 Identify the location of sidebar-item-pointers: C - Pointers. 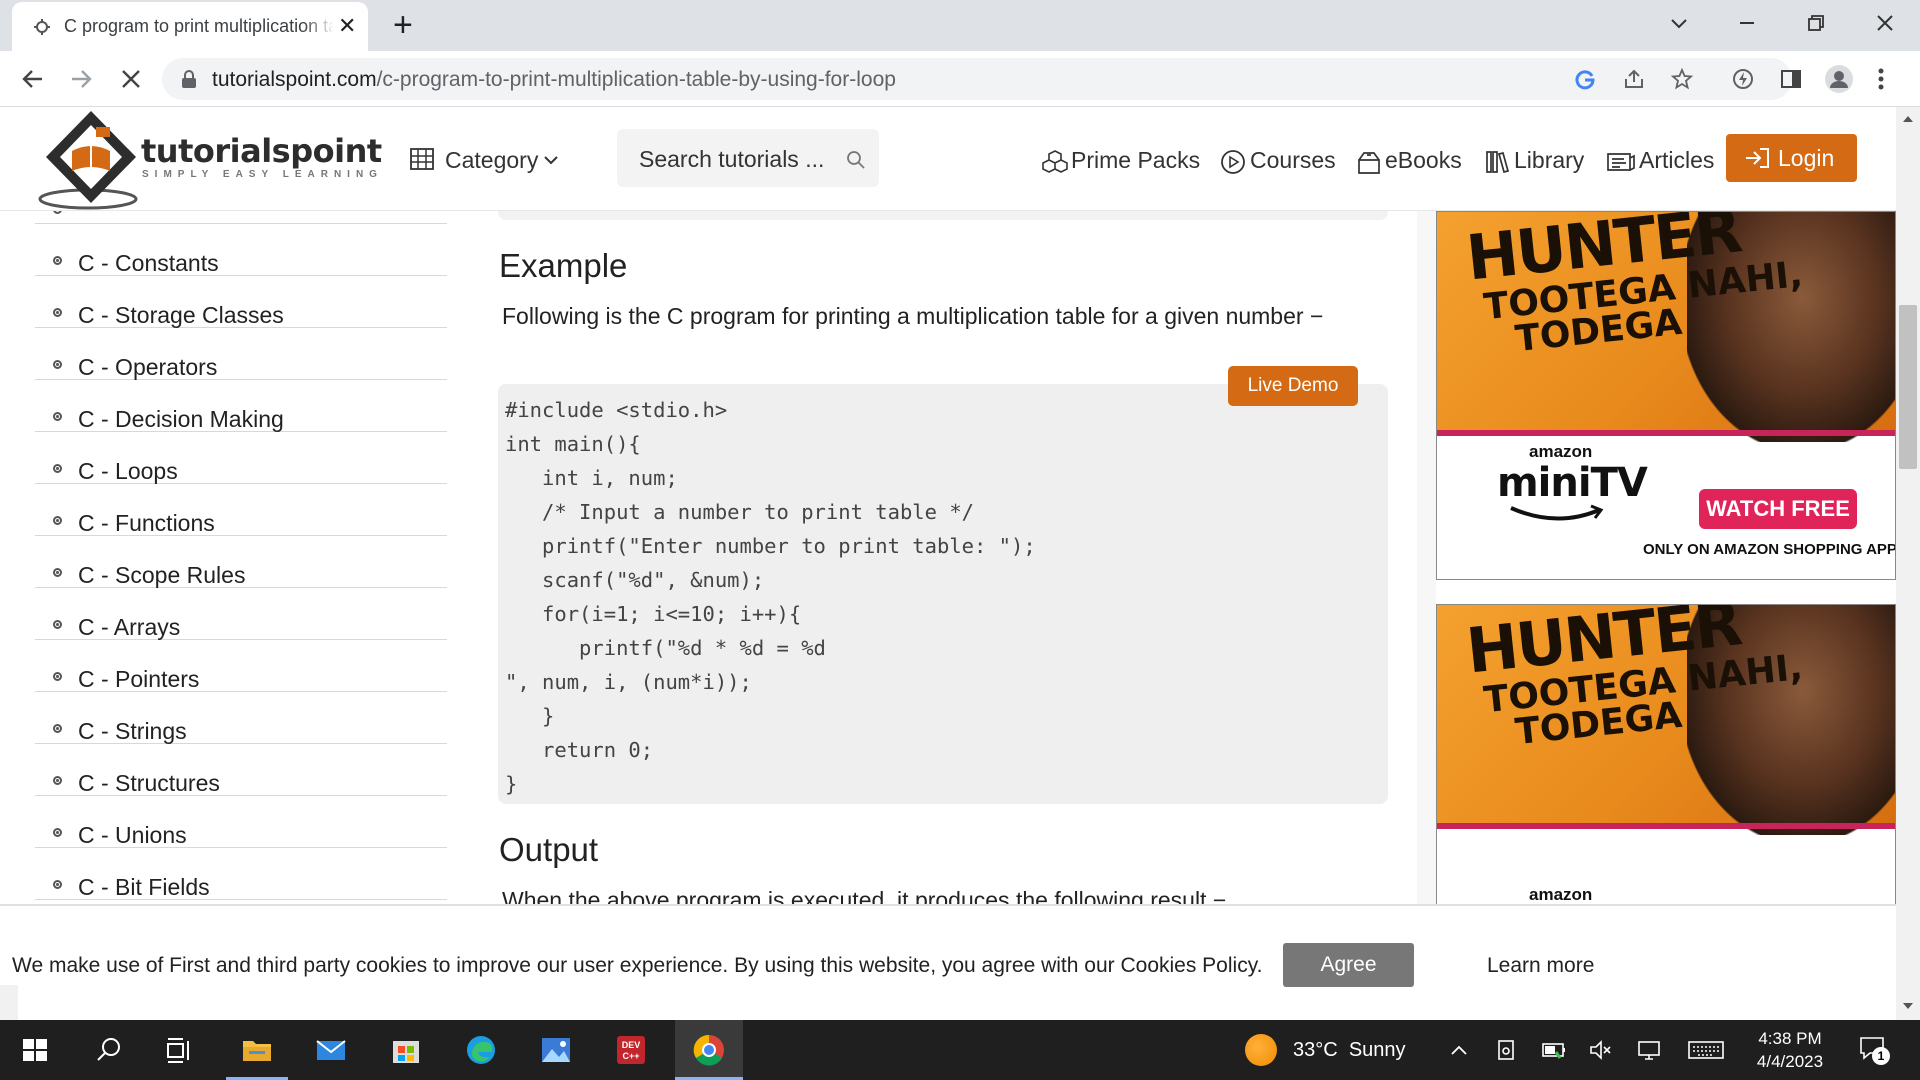
(241, 666).